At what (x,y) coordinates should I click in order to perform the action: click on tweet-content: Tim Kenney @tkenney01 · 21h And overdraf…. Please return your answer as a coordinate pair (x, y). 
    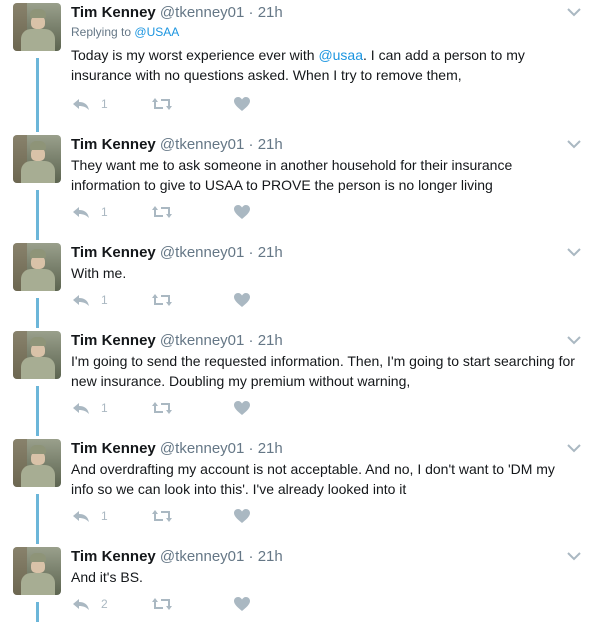
    Looking at the image, I should click on (326, 469).